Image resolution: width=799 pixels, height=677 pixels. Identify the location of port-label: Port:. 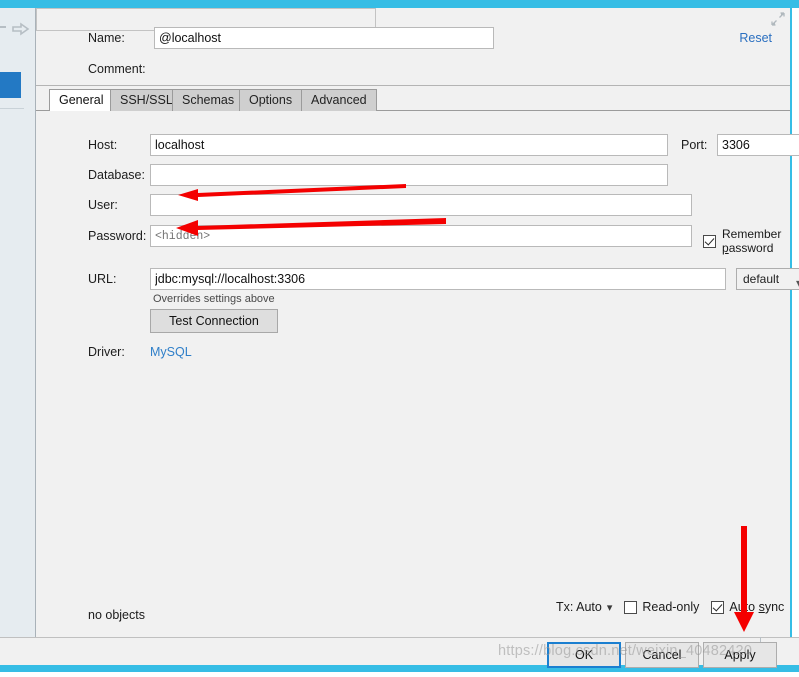
(694, 145).